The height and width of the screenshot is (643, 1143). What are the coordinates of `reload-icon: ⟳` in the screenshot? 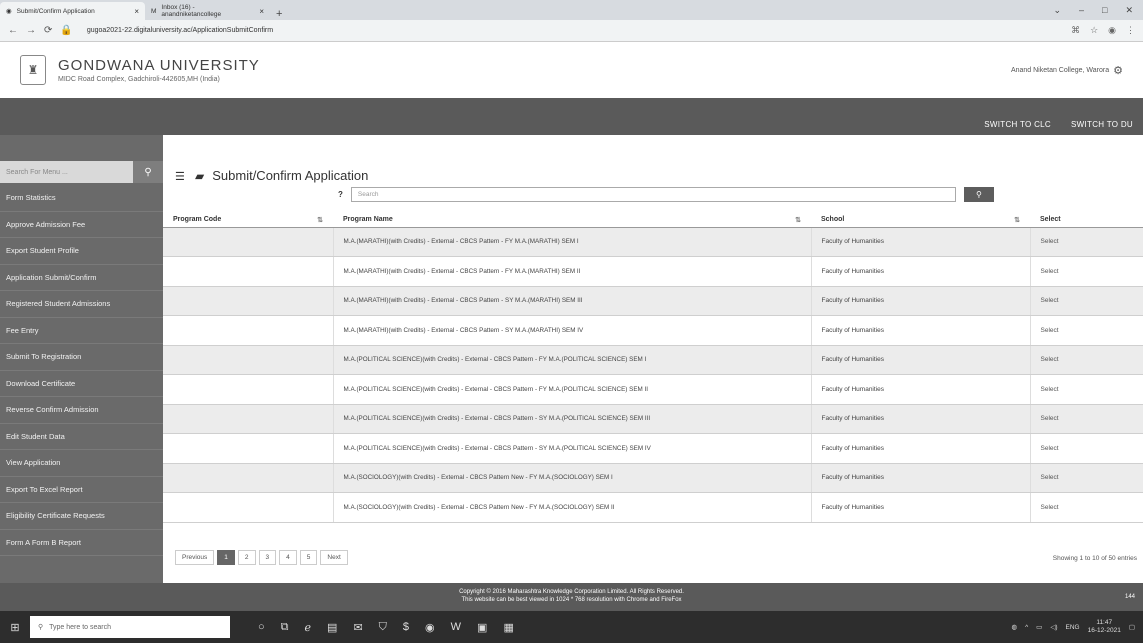 It's located at (48, 30).